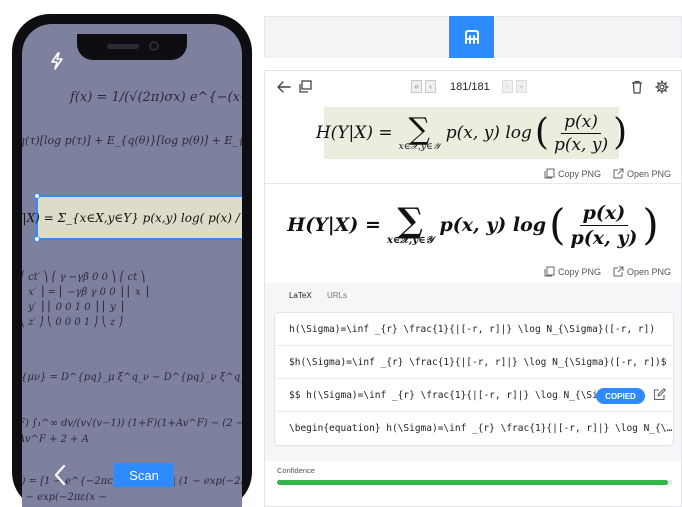 This screenshot has width=682, height=507. Describe the element at coordinates (55, 439) in the screenshot. I see `bg-formula-line: Av^F + 2 + A` at that location.